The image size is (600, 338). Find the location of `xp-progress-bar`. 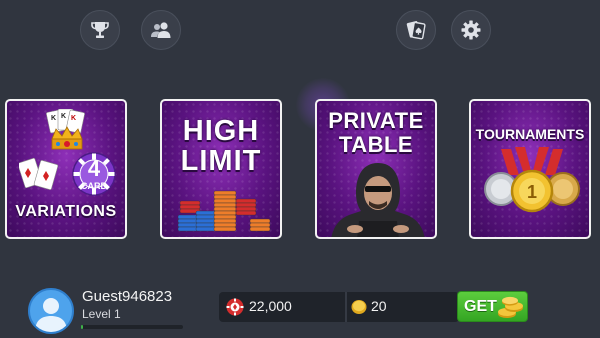

xp-progress-bar is located at coordinates (132, 327).